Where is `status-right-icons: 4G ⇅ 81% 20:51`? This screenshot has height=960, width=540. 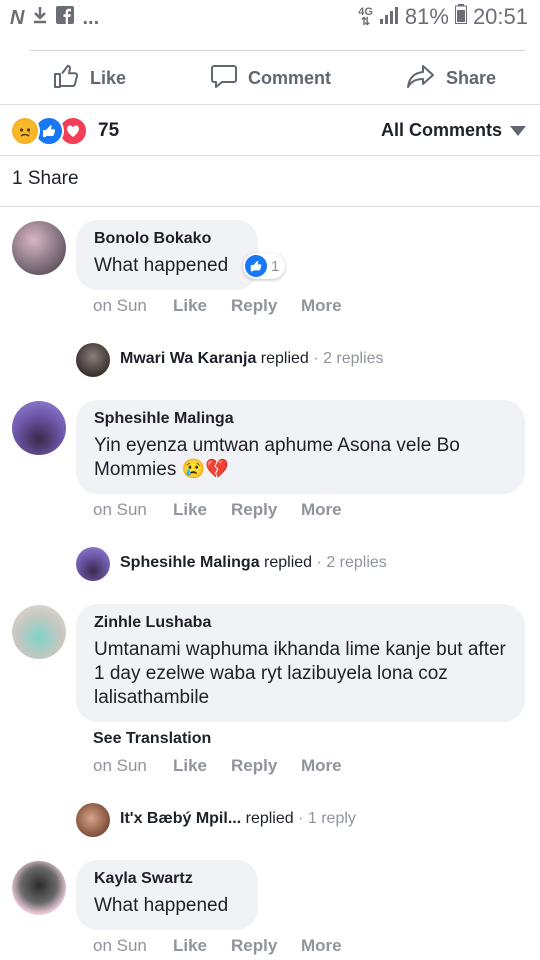
status-right-icons: 4G ⇅ 81% 20:51 is located at coordinates (443, 17).